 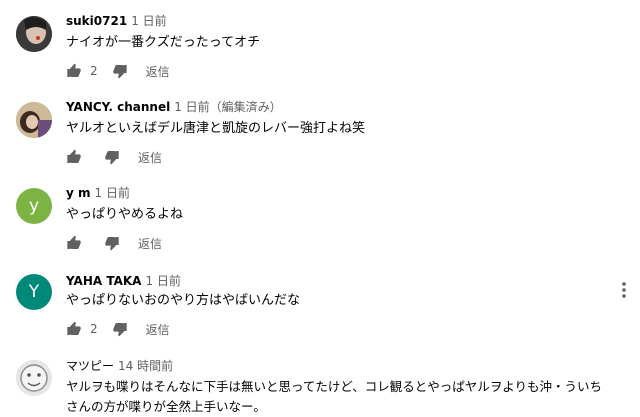 What do you see at coordinates (125, 214) in the screenshot?
I see `comment-text: やっぱりやめるよね` at bounding box center [125, 214].